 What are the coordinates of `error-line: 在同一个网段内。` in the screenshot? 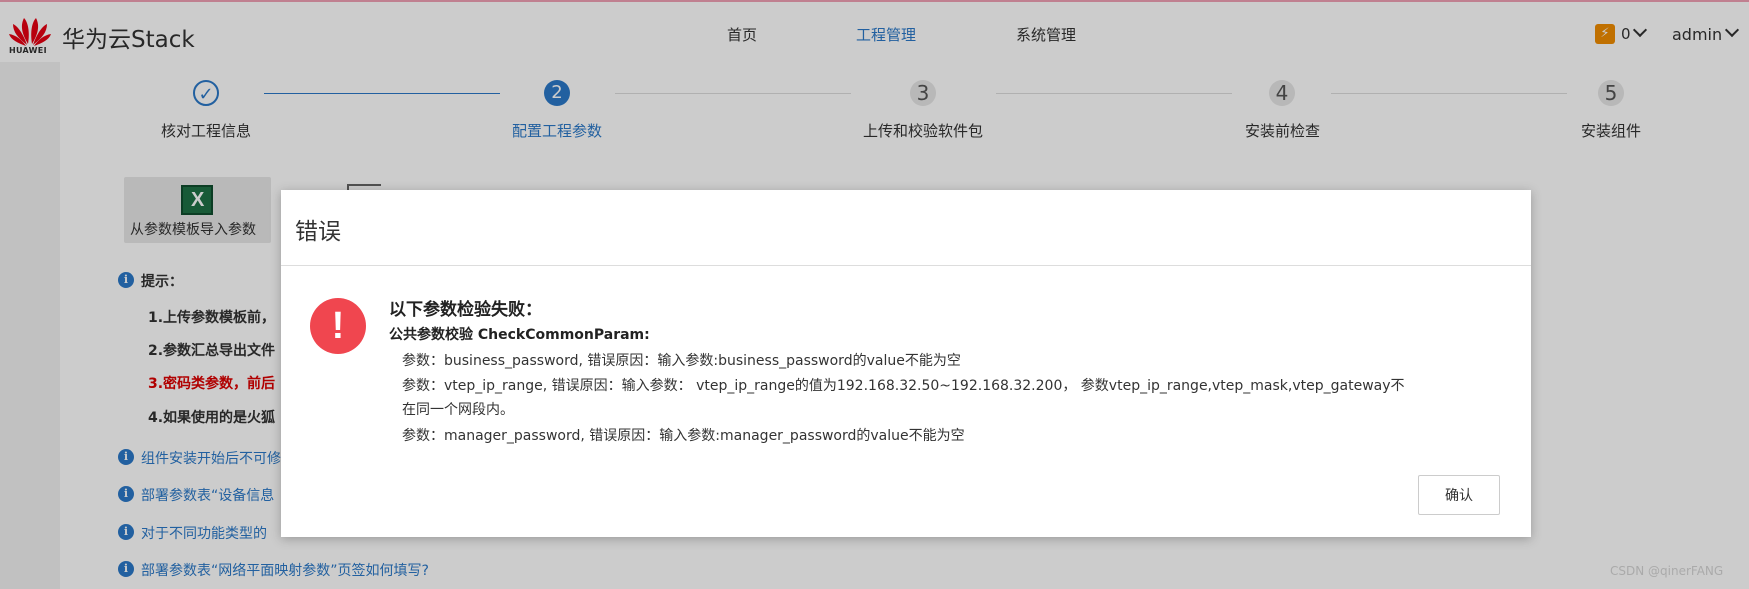 It's located at (458, 410).